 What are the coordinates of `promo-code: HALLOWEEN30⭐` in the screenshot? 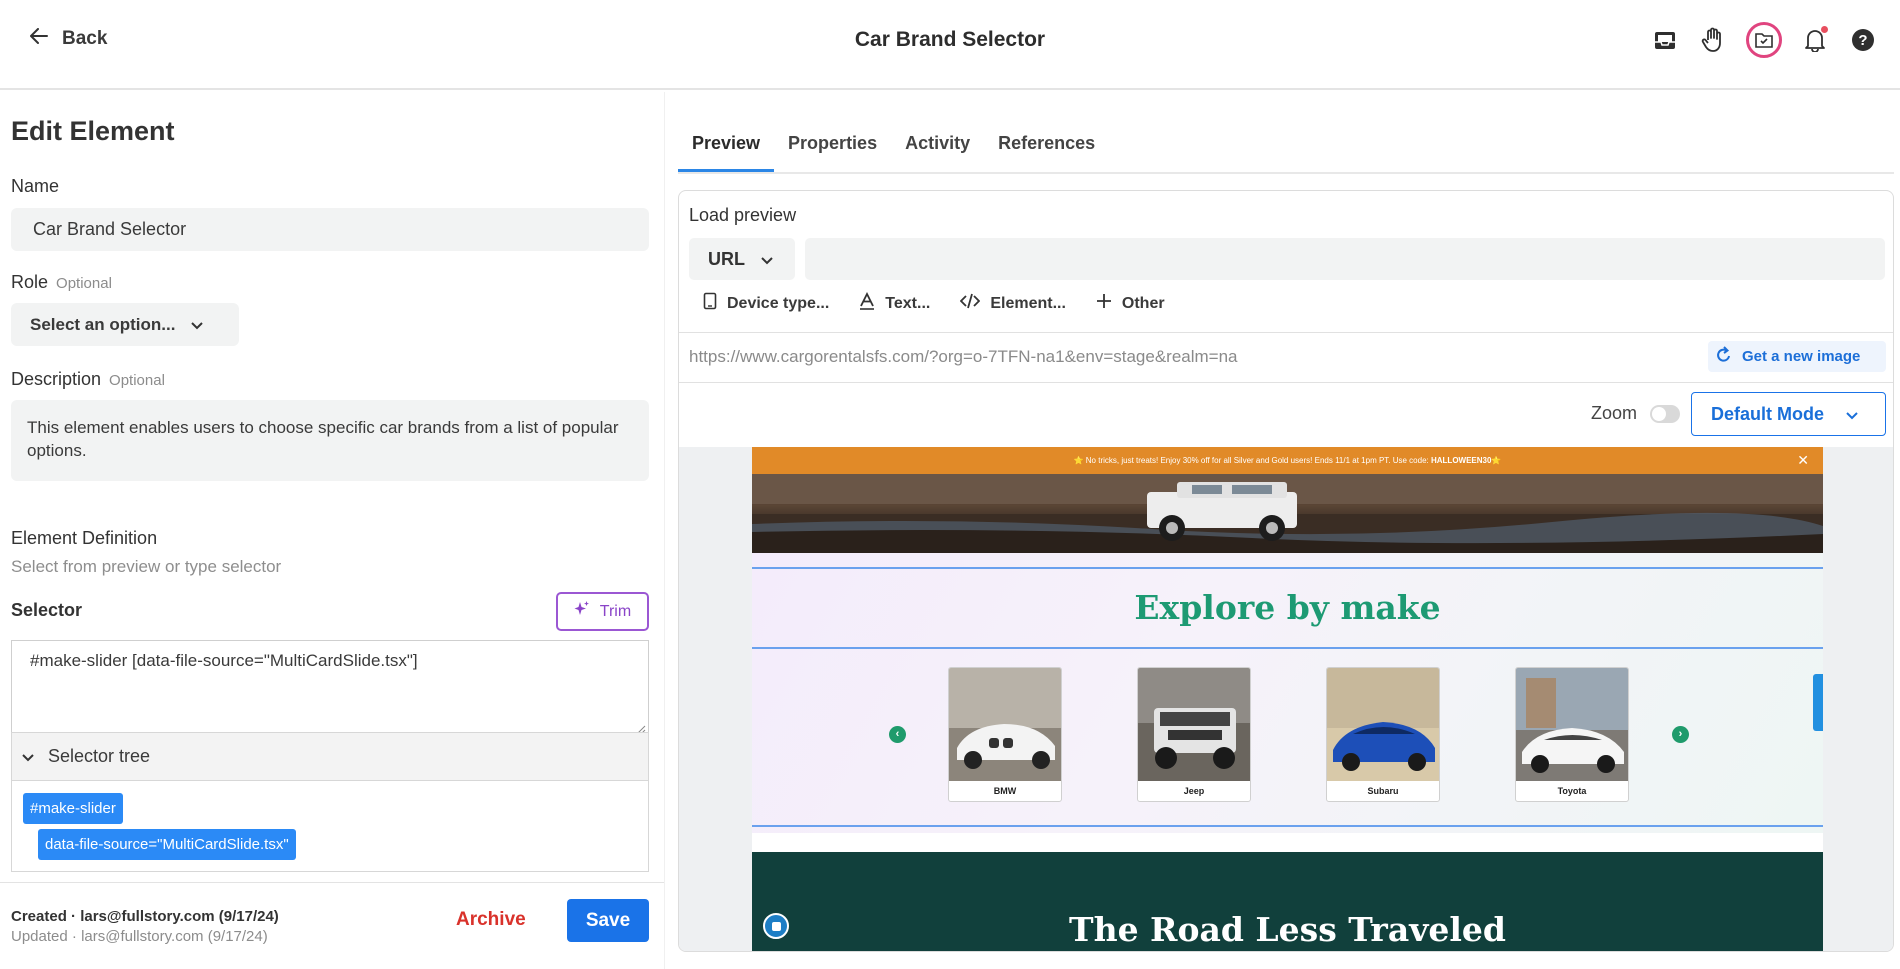 It's located at (1466, 460).